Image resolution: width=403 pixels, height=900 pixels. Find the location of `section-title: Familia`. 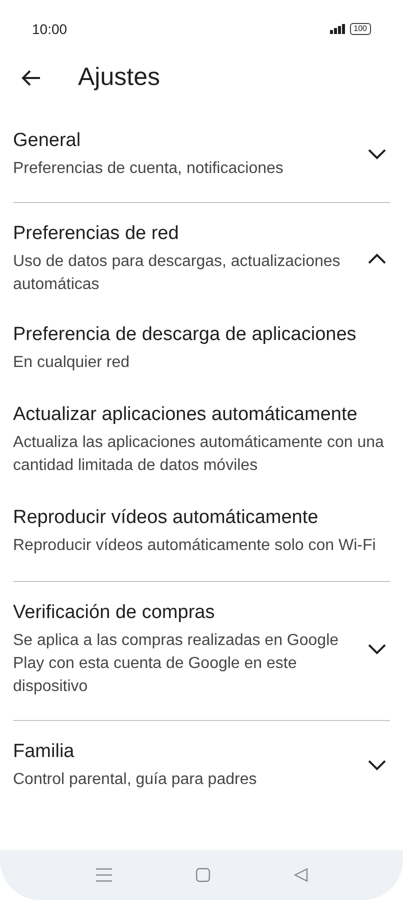

section-title: Familia is located at coordinates (135, 752).